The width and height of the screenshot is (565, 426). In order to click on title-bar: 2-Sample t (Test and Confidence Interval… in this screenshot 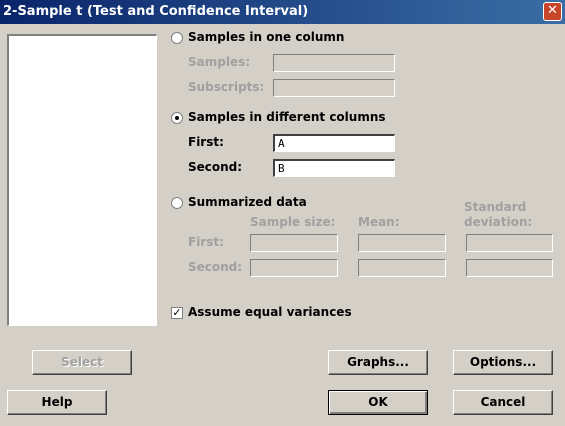, I will do `click(282, 12)`.